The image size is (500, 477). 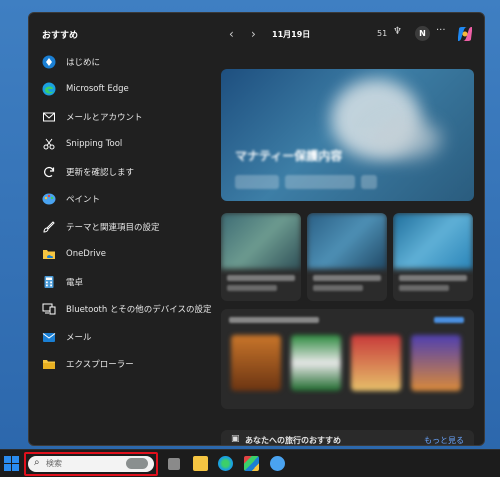 What do you see at coordinates (49, 337) in the screenshot?
I see `mail-icon` at bounding box center [49, 337].